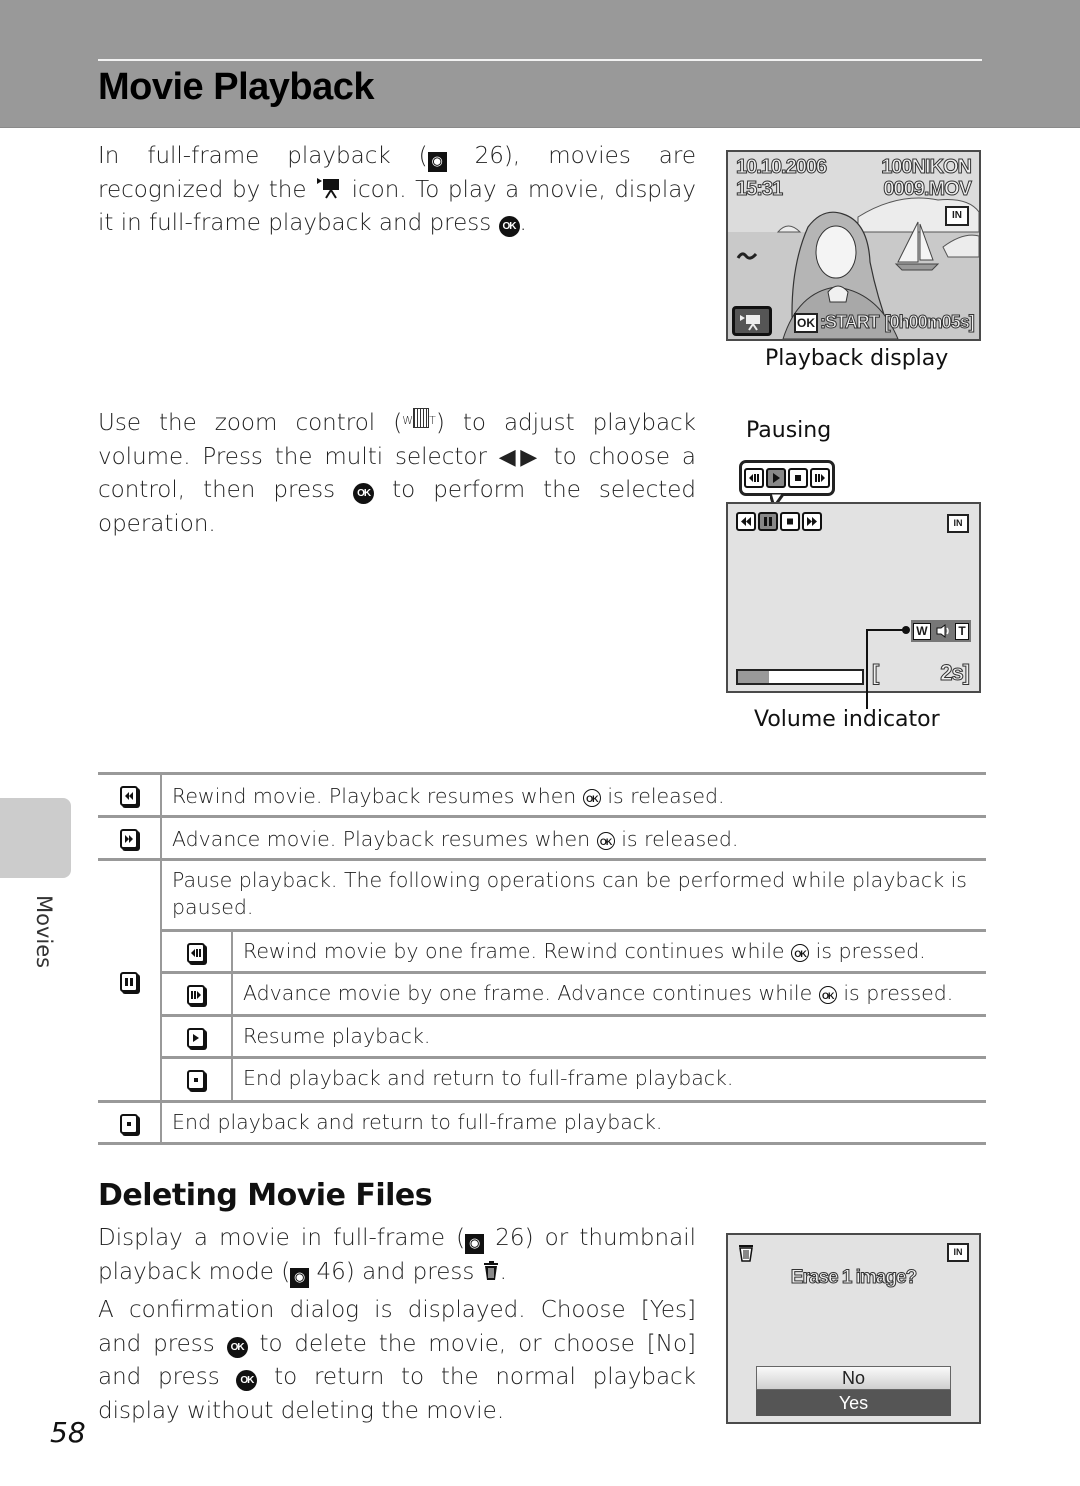 This screenshot has width=1080, height=1486. I want to click on playback-progress-bar, so click(800, 677).